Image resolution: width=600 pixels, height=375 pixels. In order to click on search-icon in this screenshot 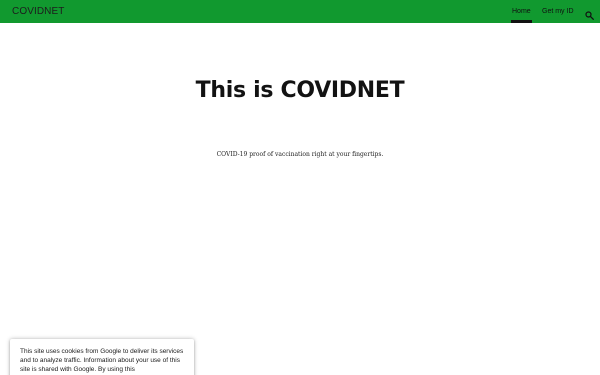, I will do `click(589, 13)`.